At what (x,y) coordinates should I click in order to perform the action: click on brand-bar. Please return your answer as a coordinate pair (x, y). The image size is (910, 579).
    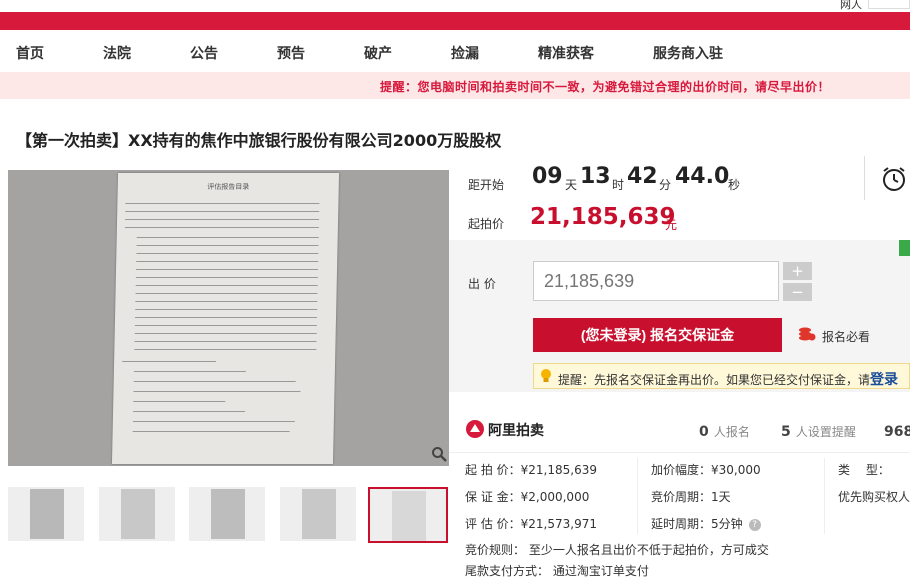
    Looking at the image, I should click on (455, 21).